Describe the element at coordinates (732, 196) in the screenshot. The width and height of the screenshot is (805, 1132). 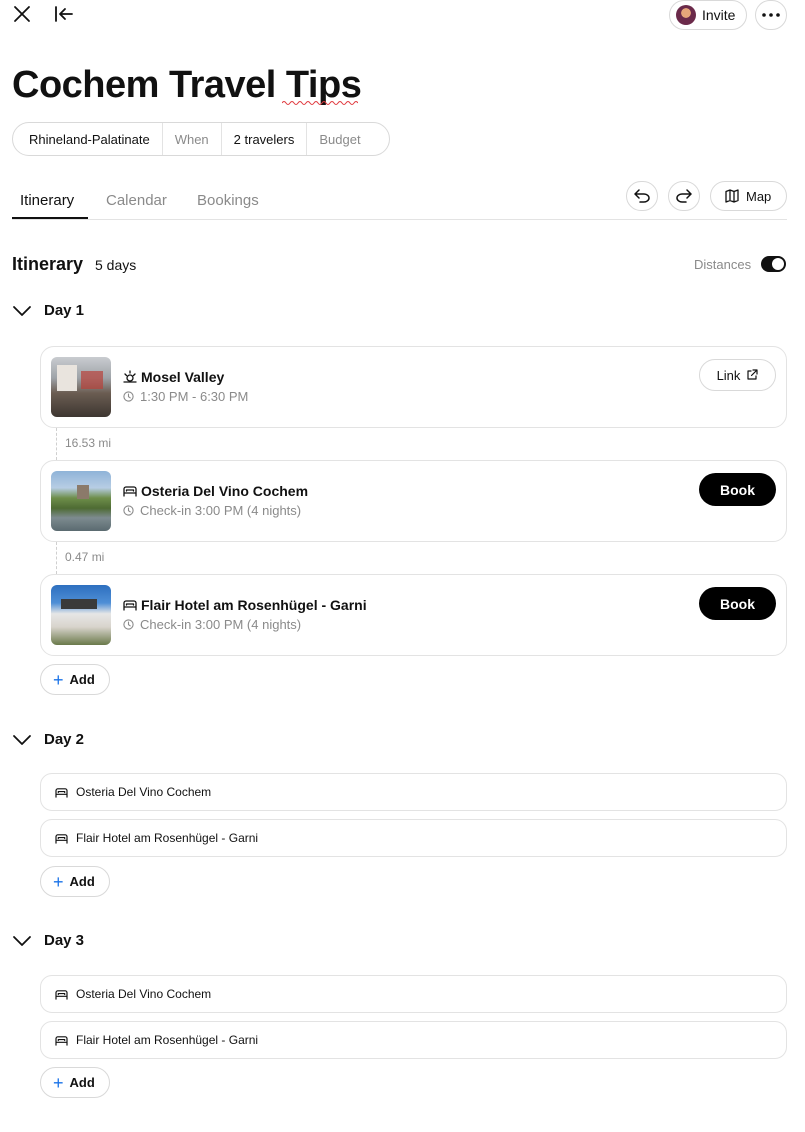
I see `map-icon` at that location.